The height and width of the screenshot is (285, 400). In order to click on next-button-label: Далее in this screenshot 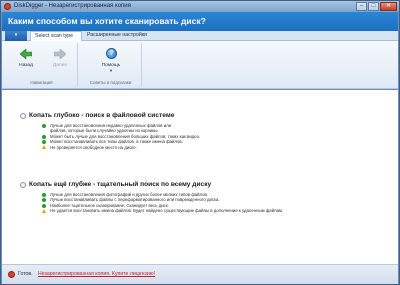, I will do `click(60, 65)`.